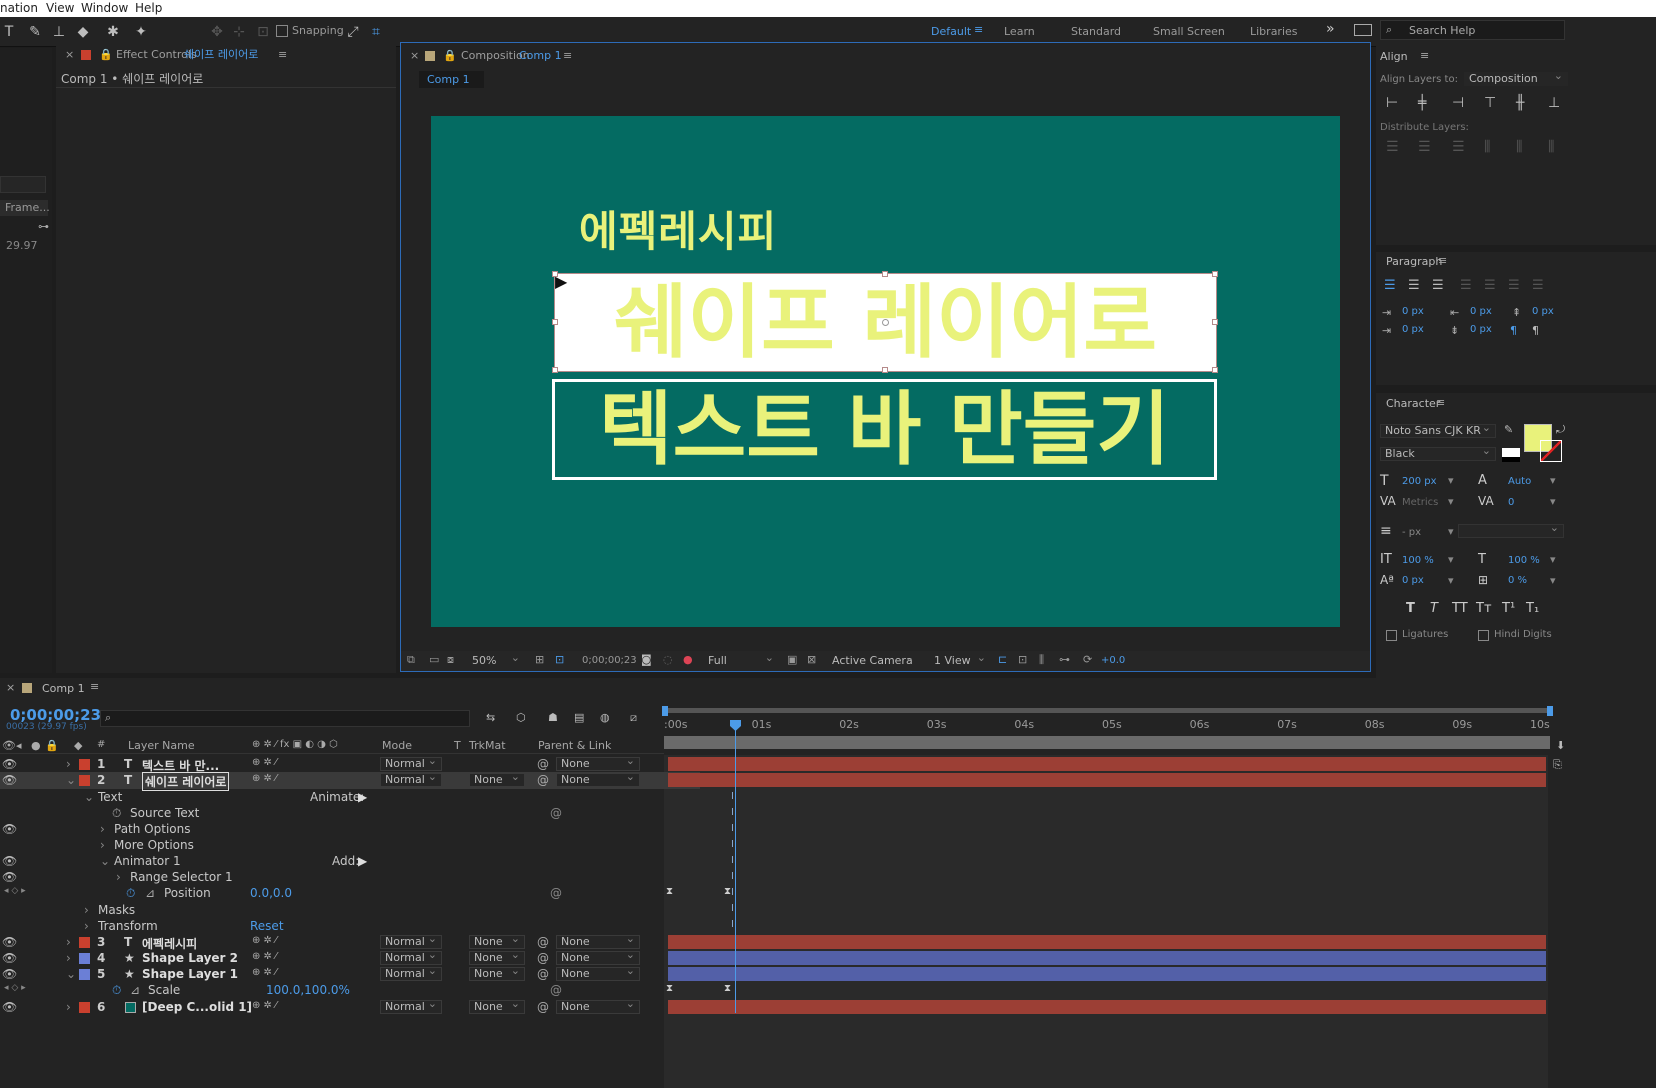 The image size is (1656, 1088). Describe the element at coordinates (1410, 608) in the screenshot. I see `faux-bold-icon: T` at that location.